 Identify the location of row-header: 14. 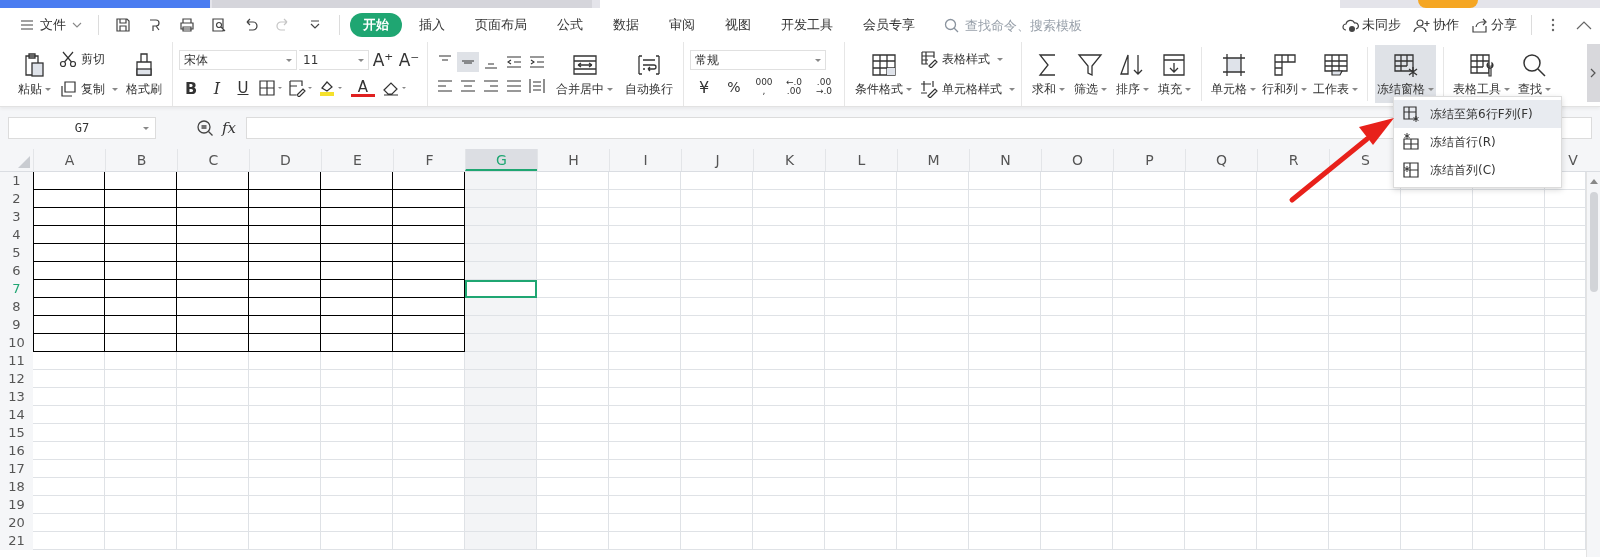
(16, 415).